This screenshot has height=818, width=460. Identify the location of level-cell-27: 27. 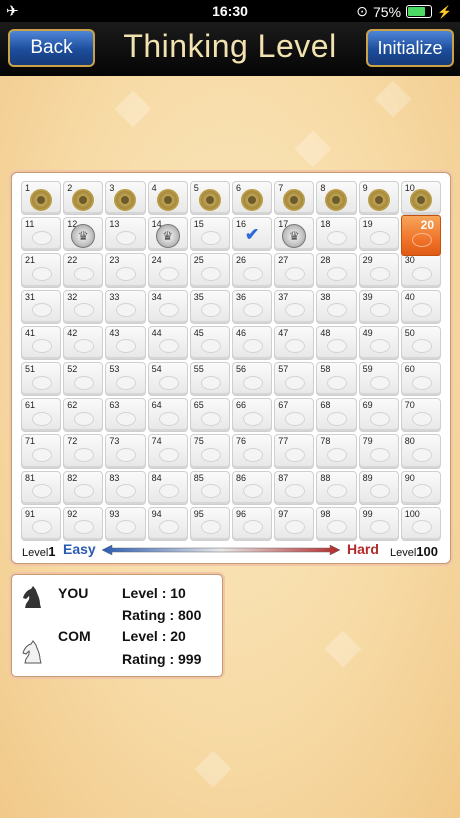
(294, 270).